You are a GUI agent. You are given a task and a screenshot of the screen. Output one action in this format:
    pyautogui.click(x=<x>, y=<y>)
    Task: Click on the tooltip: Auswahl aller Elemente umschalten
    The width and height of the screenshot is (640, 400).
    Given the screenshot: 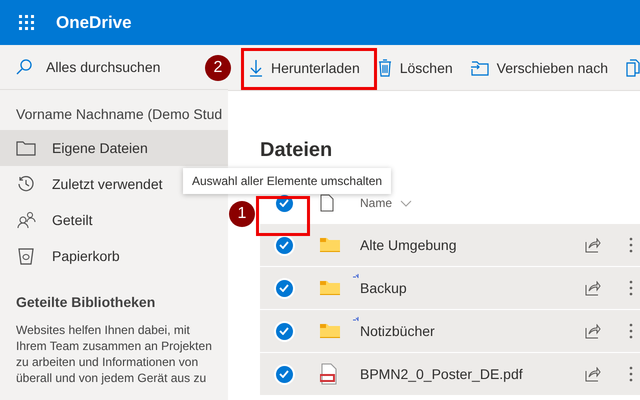 What is the action you would take?
    pyautogui.click(x=287, y=181)
    